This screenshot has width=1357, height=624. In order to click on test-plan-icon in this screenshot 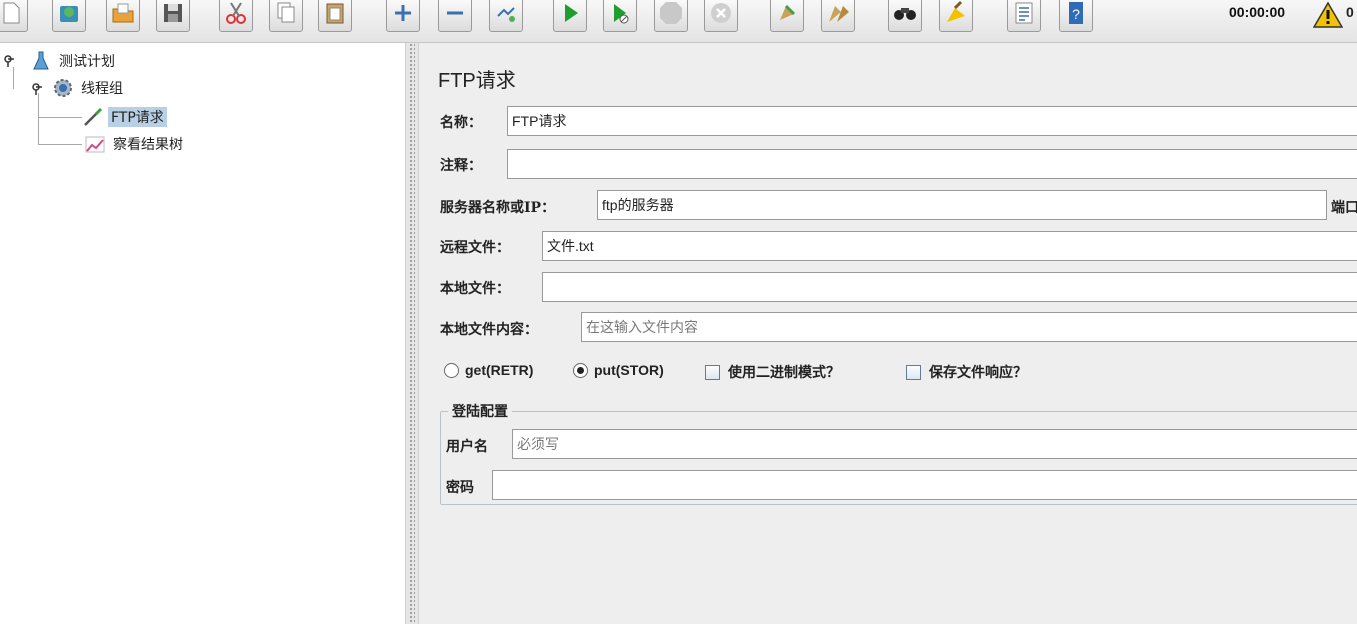, I will do `click(41, 61)`.